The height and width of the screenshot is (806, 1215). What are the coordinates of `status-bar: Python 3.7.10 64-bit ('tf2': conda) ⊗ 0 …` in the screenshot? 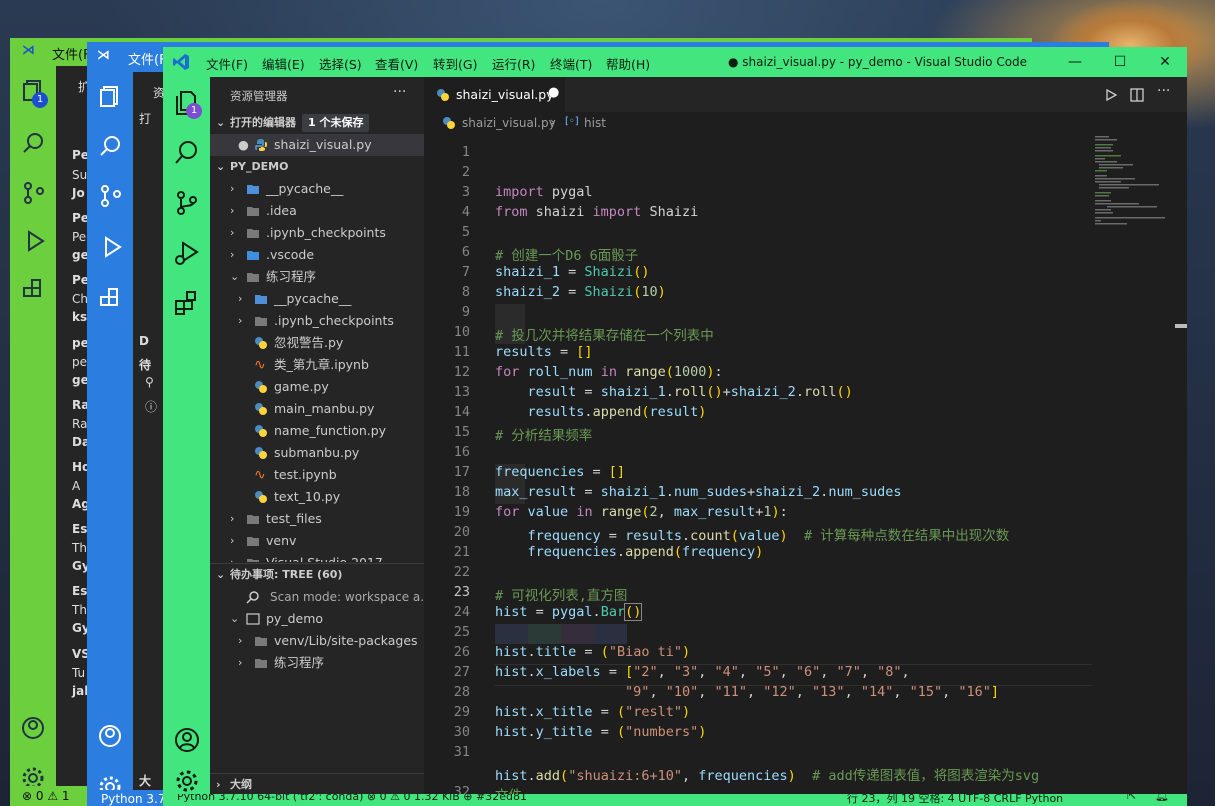 It's located at (675, 800).